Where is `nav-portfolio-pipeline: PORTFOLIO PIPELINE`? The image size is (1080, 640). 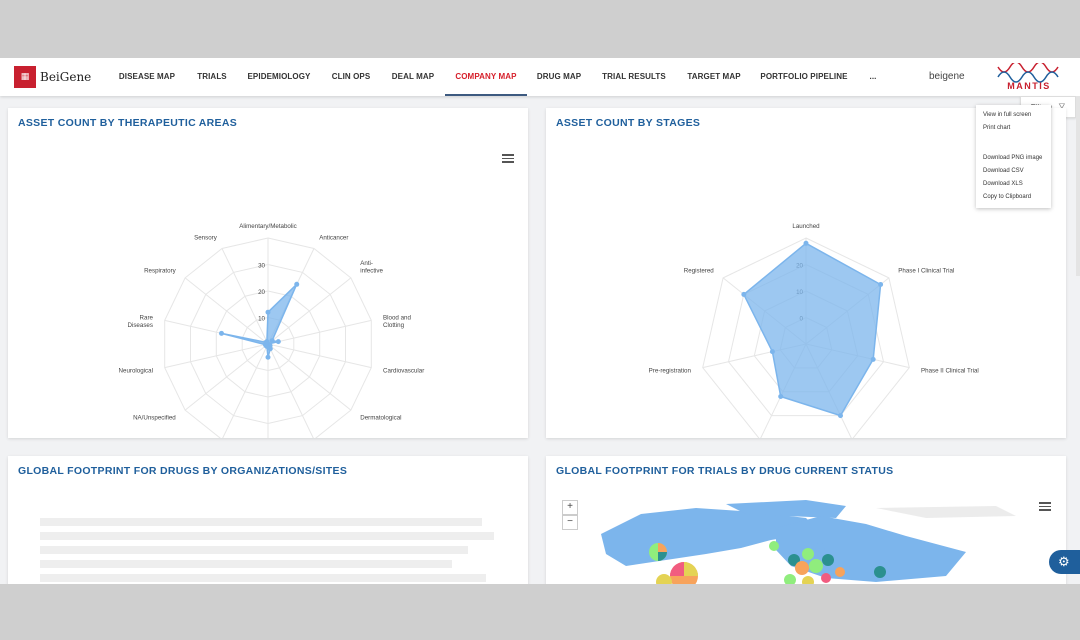 nav-portfolio-pipeline: PORTFOLIO PIPELINE is located at coordinates (804, 77).